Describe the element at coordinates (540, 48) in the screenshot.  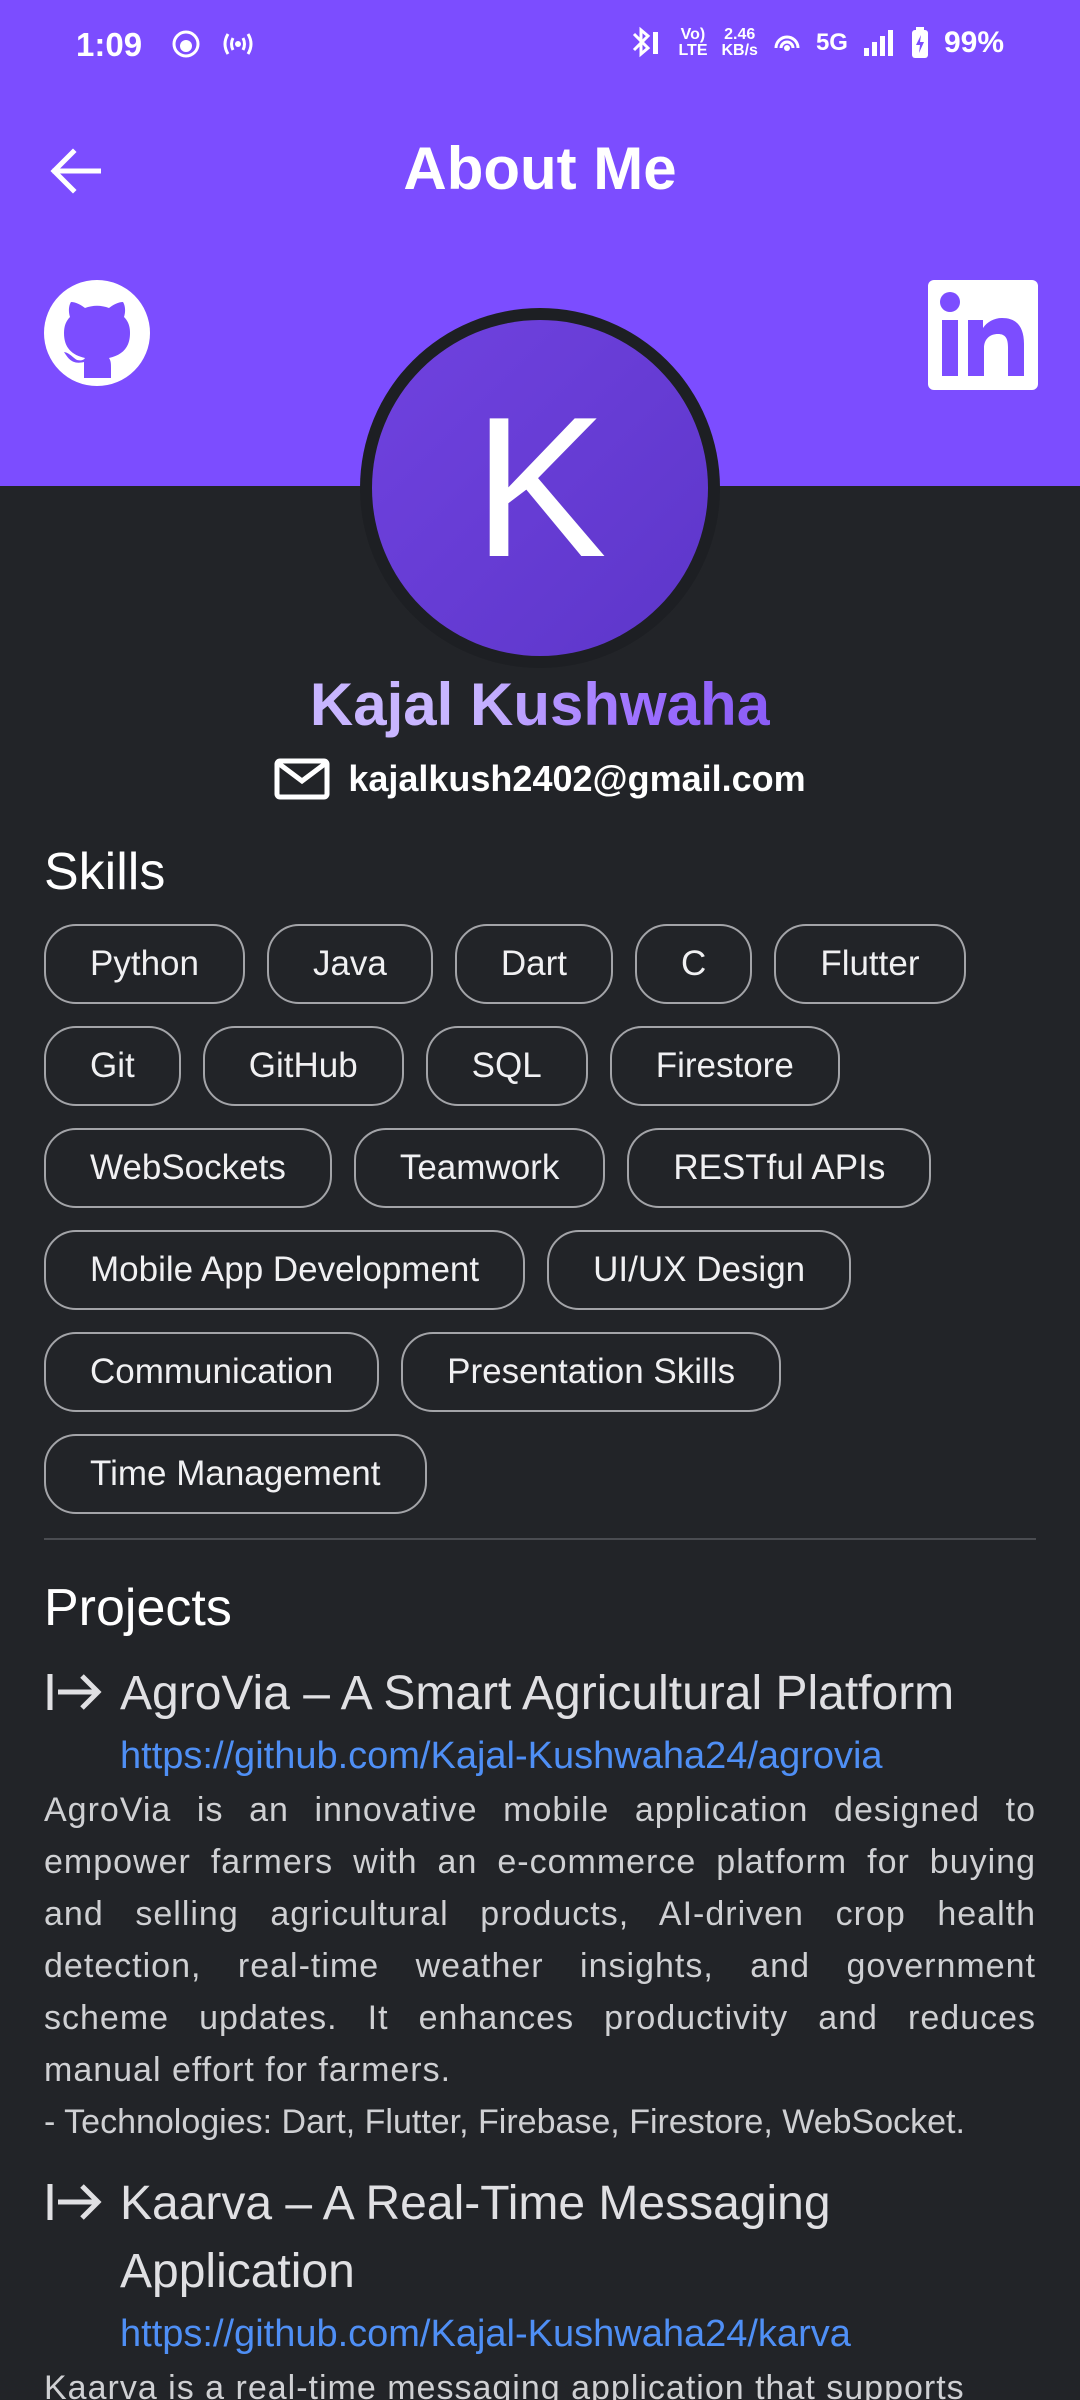
I see `status-bar: 1:09 Vo) LTE 2.46 KB/s 5G 99%` at that location.